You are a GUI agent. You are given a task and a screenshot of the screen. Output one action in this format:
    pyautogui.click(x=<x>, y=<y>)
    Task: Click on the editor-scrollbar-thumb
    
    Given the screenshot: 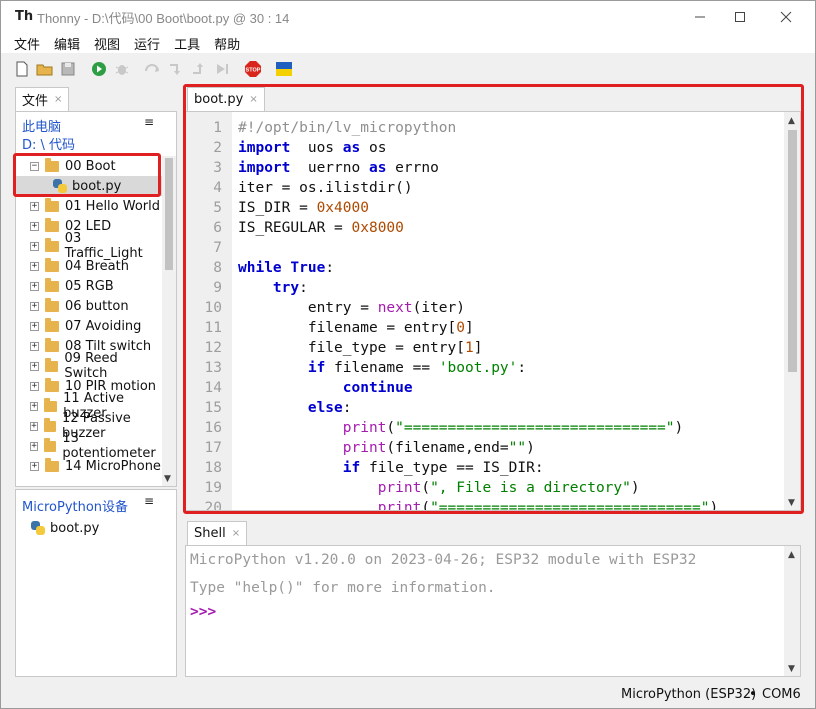 What is the action you would take?
    pyautogui.click(x=792, y=251)
    